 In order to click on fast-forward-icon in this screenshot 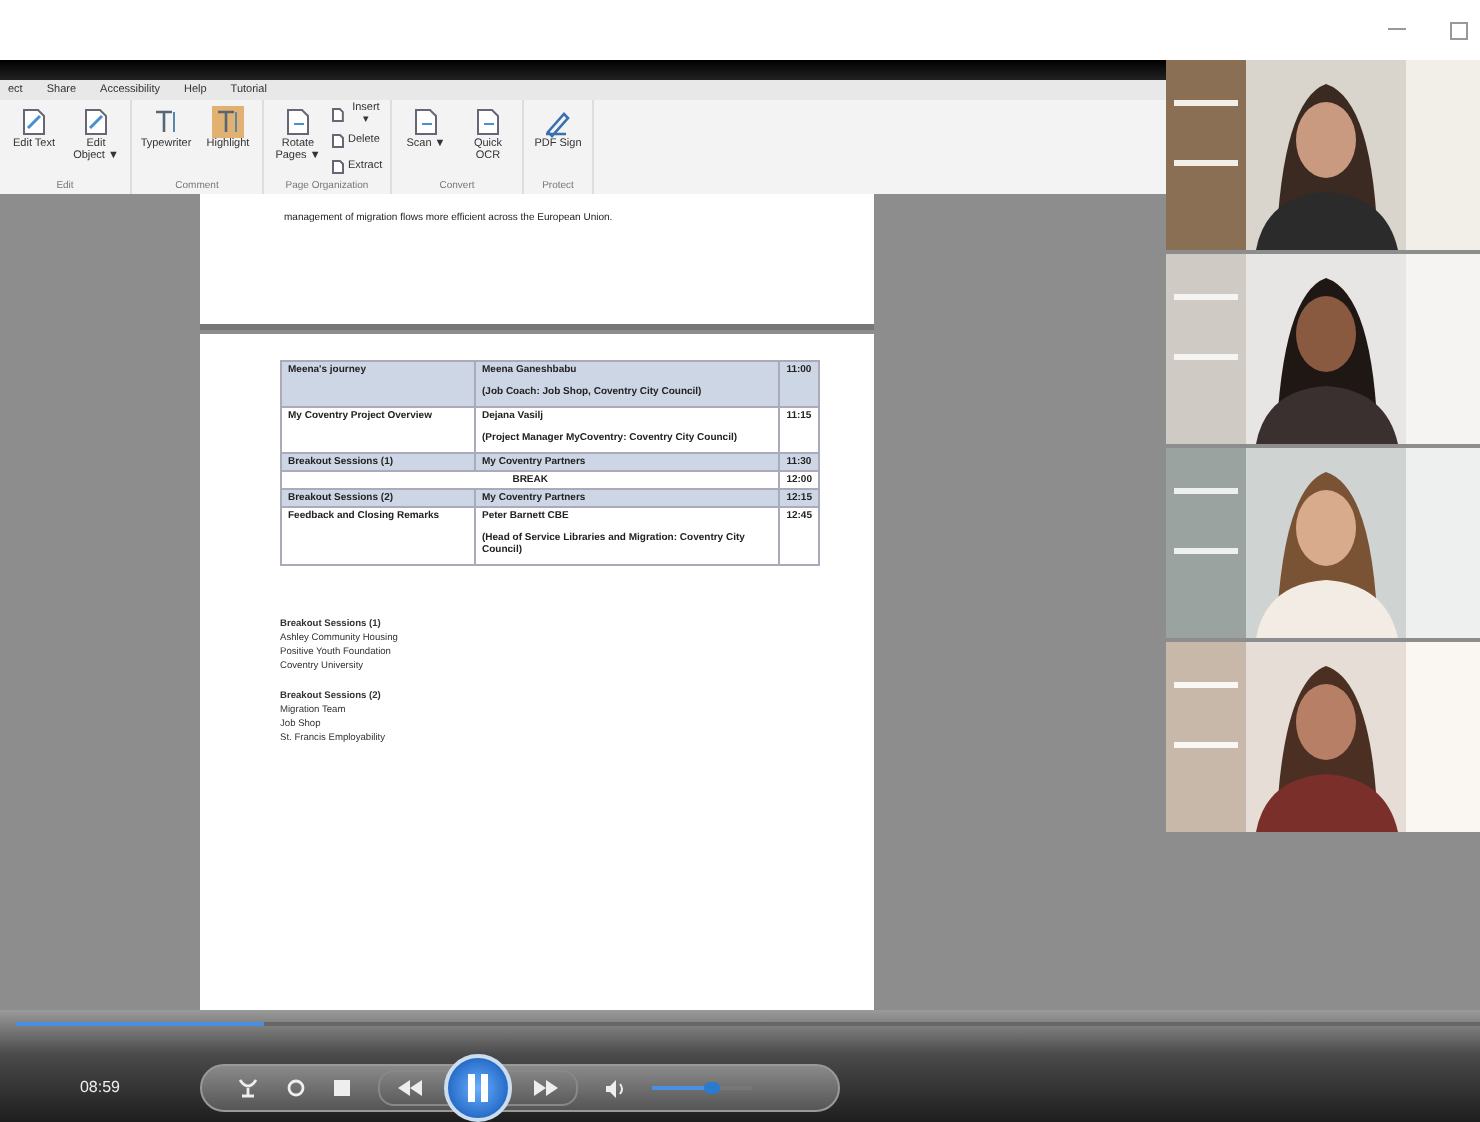, I will do `click(546, 1088)`.